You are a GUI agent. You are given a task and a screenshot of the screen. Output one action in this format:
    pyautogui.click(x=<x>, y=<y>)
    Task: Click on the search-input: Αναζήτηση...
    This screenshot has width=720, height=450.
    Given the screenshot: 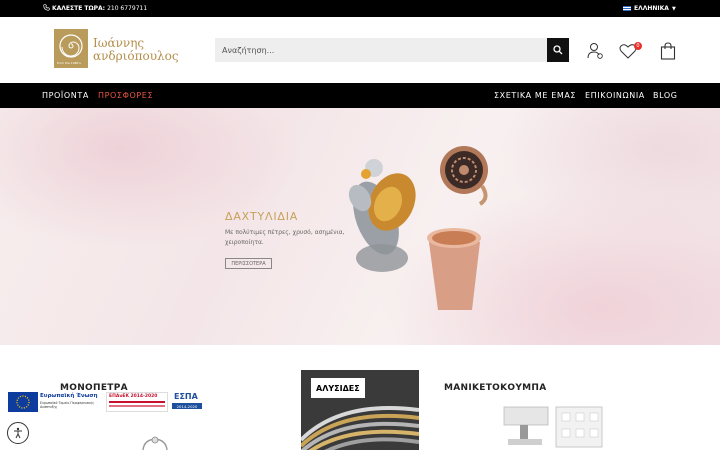 What is the action you would take?
    pyautogui.click(x=381, y=50)
    